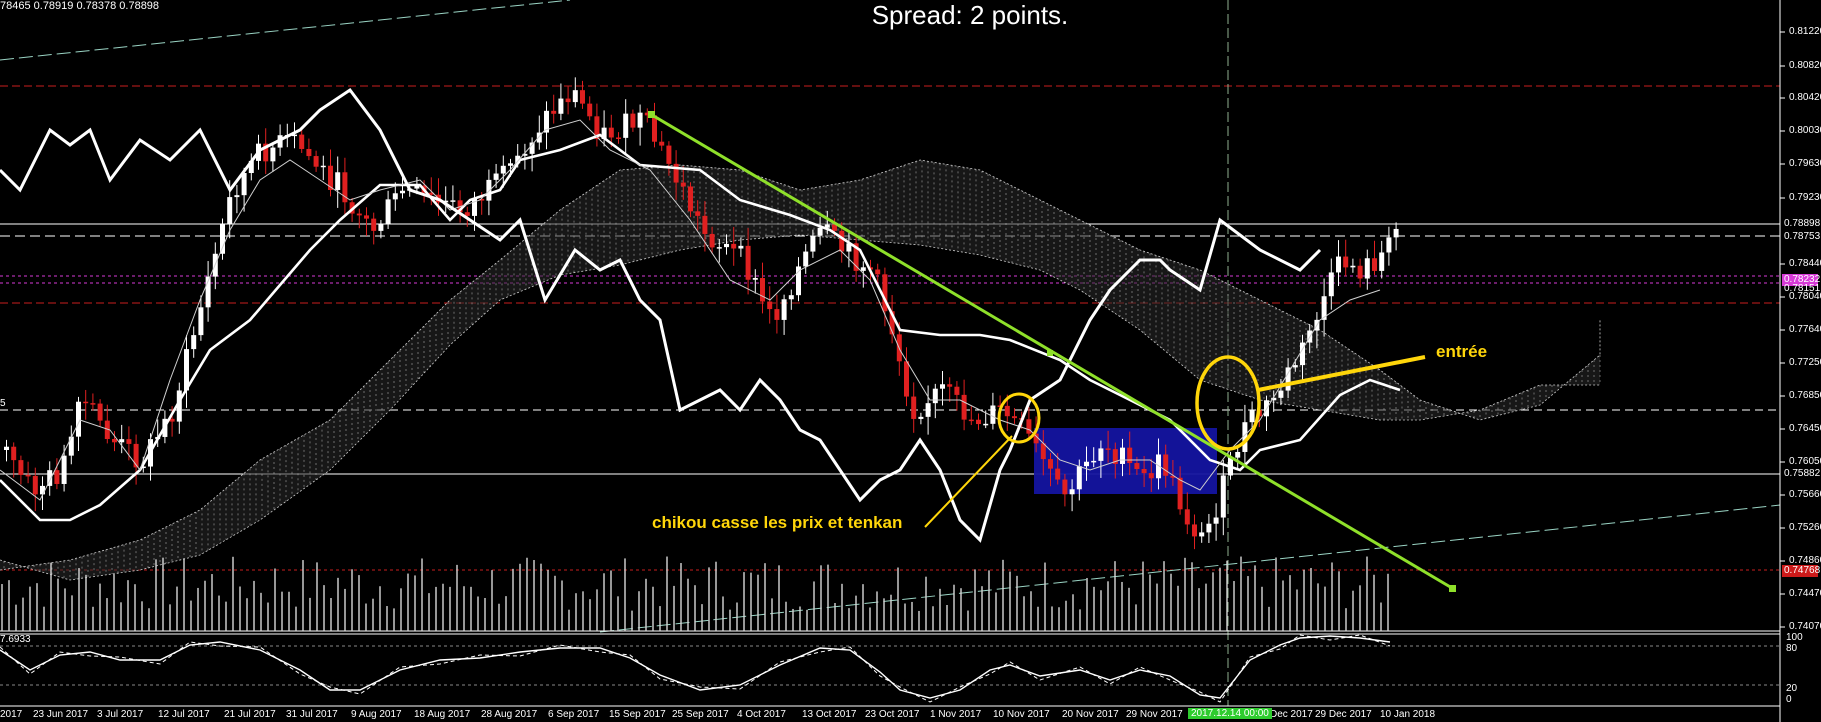 The image size is (1821, 722). What do you see at coordinates (1090, 714) in the screenshot?
I see `date-tick: 20 Nov 2017` at bounding box center [1090, 714].